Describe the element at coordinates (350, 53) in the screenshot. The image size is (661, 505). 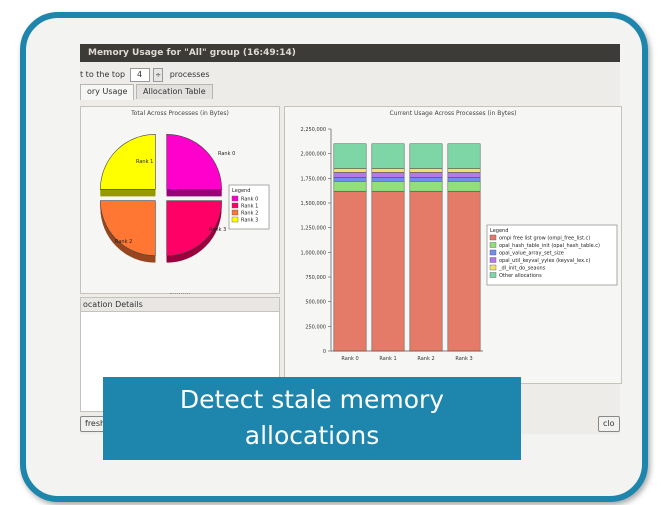
I see `window-title: Memory Usage for "All" group (16:49:14)` at that location.